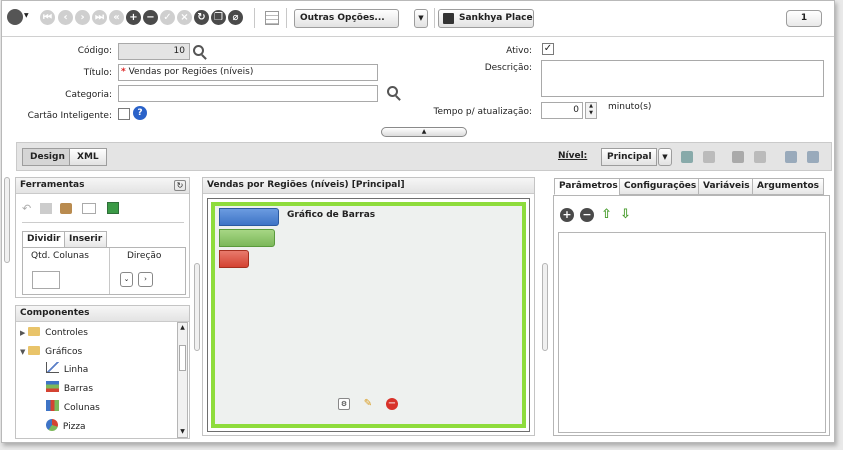 The width and height of the screenshot is (843, 450). What do you see at coordinates (368, 186) in the screenshot?
I see `canvas-title: Vendas por Regiões (níveis) [Principal]` at bounding box center [368, 186].